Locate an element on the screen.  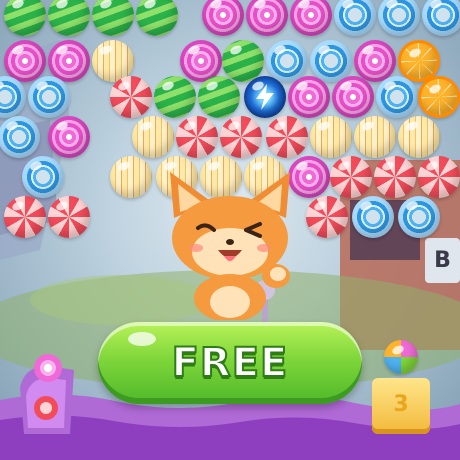
free-button-label: FREE is located at coordinates (230, 363).